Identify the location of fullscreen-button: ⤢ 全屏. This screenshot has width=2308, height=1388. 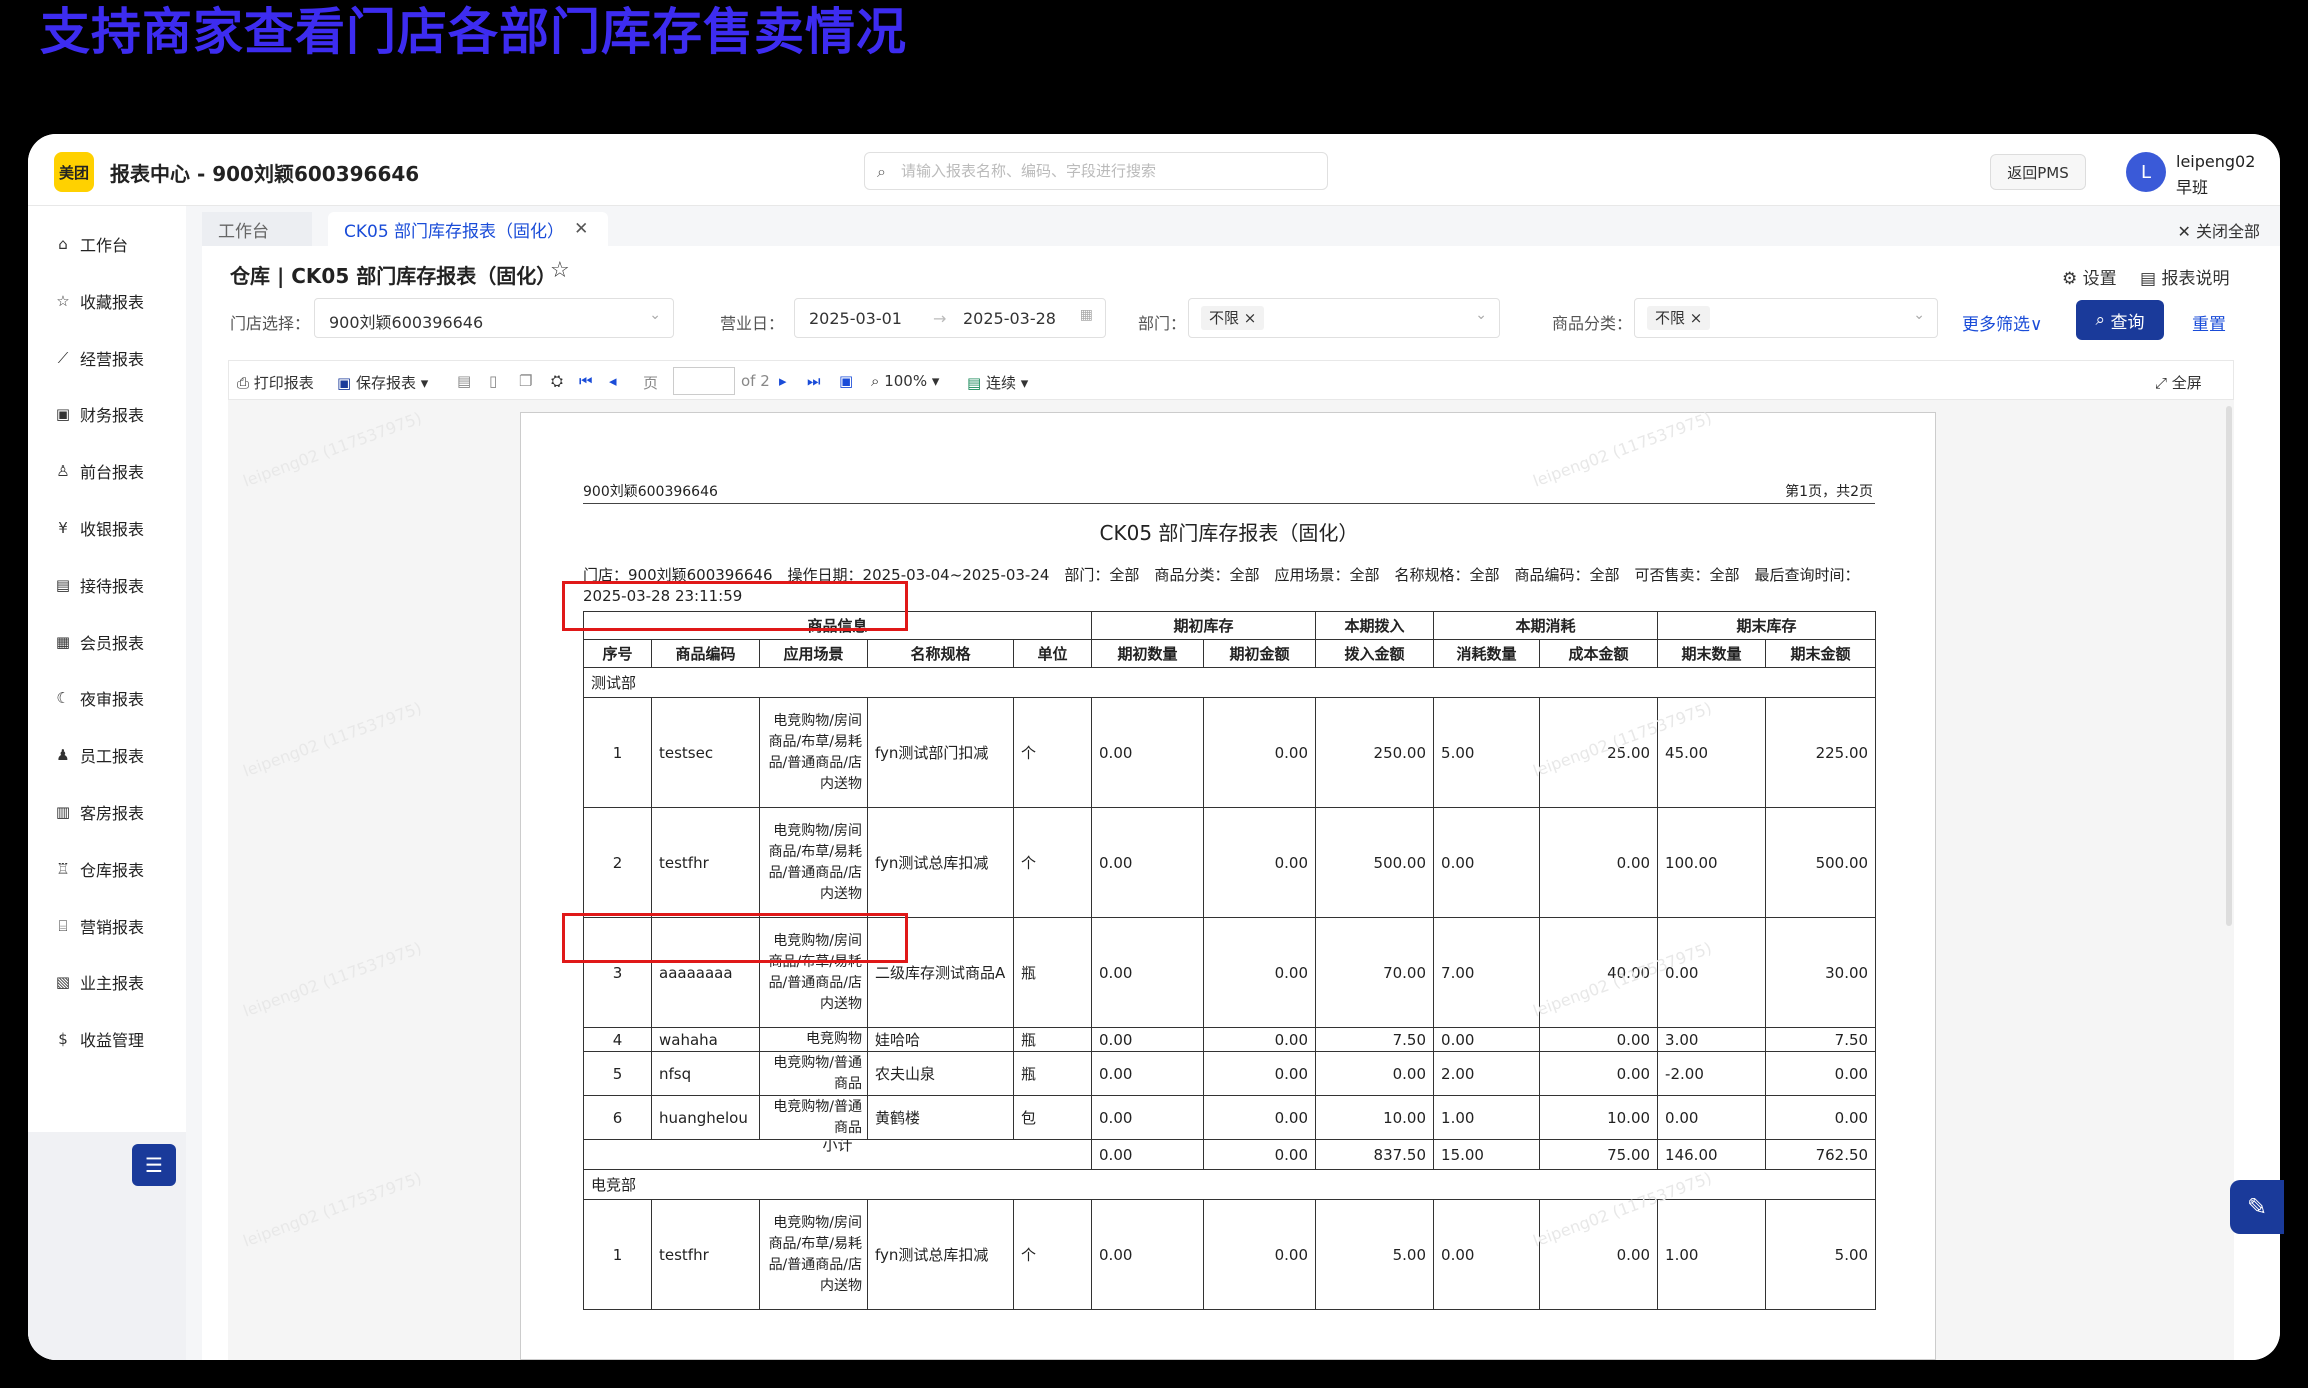
(2178, 382).